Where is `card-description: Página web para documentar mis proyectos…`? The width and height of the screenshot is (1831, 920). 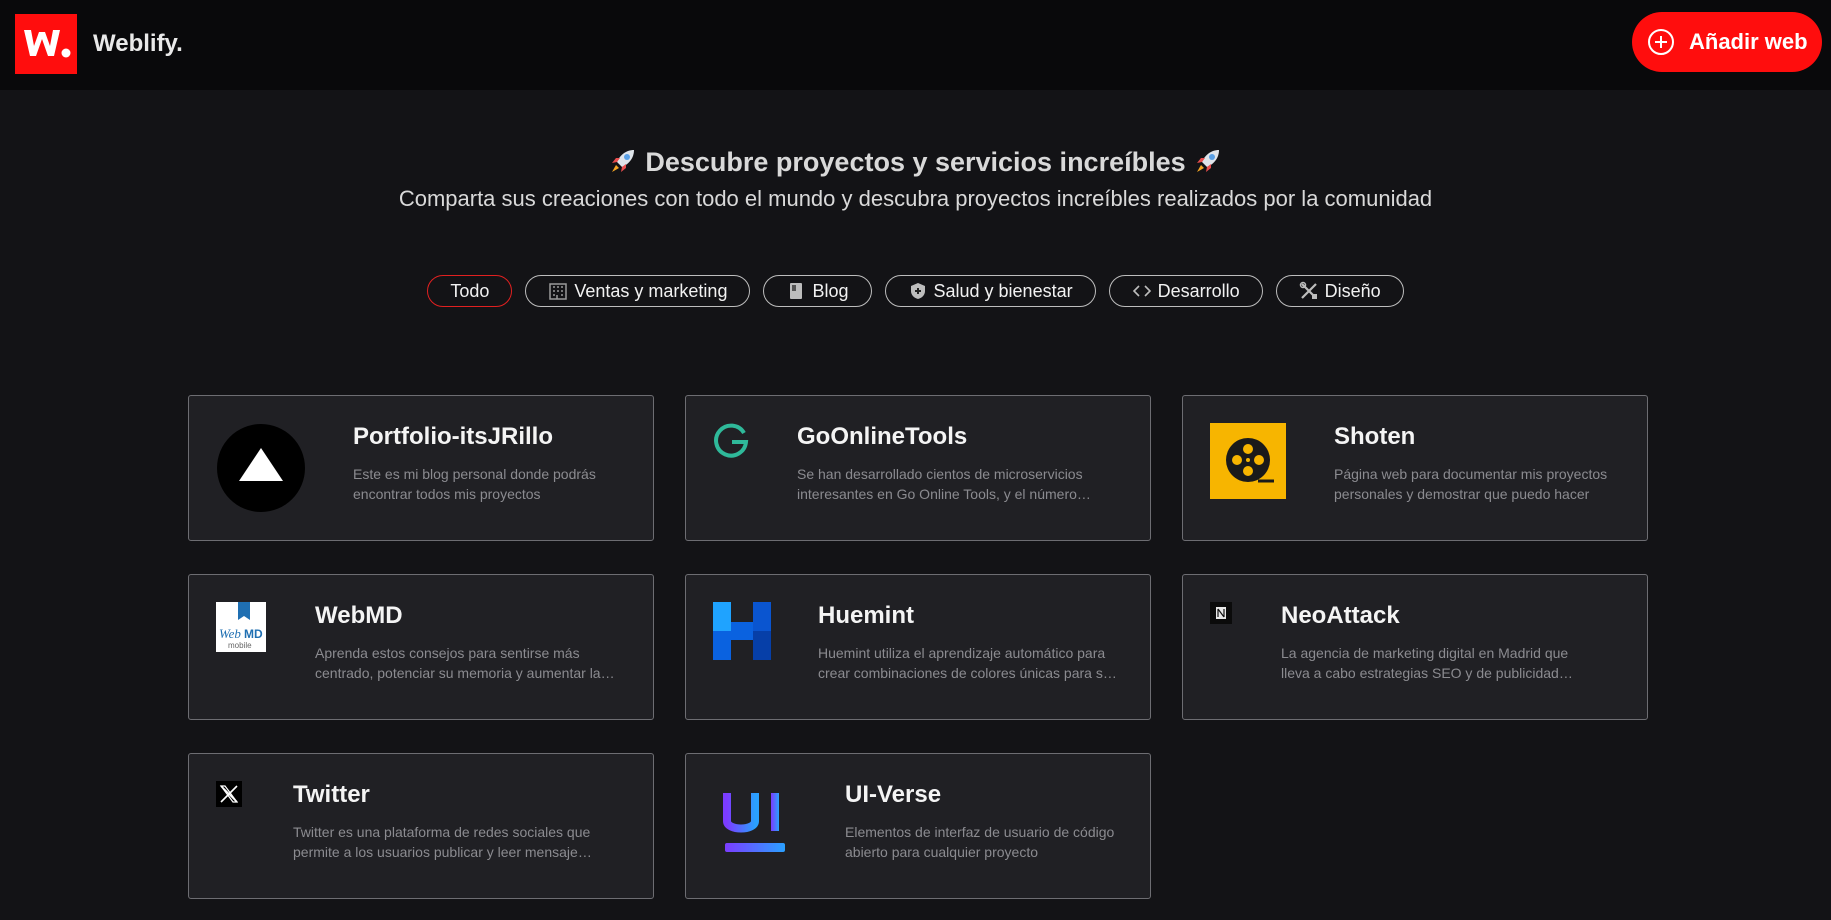
card-description: Página web para documentar mis proyectos… is located at coordinates (1471, 484).